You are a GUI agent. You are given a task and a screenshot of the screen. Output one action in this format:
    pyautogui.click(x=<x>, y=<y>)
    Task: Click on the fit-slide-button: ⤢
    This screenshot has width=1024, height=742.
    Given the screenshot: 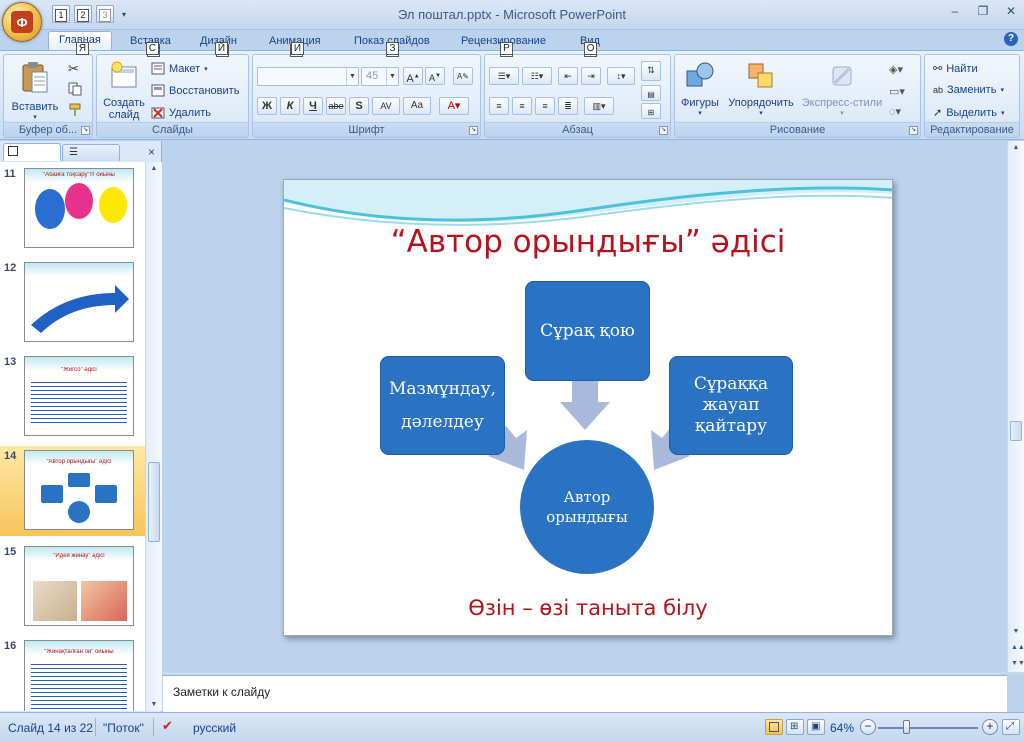 What is the action you would take?
    pyautogui.click(x=1011, y=727)
    